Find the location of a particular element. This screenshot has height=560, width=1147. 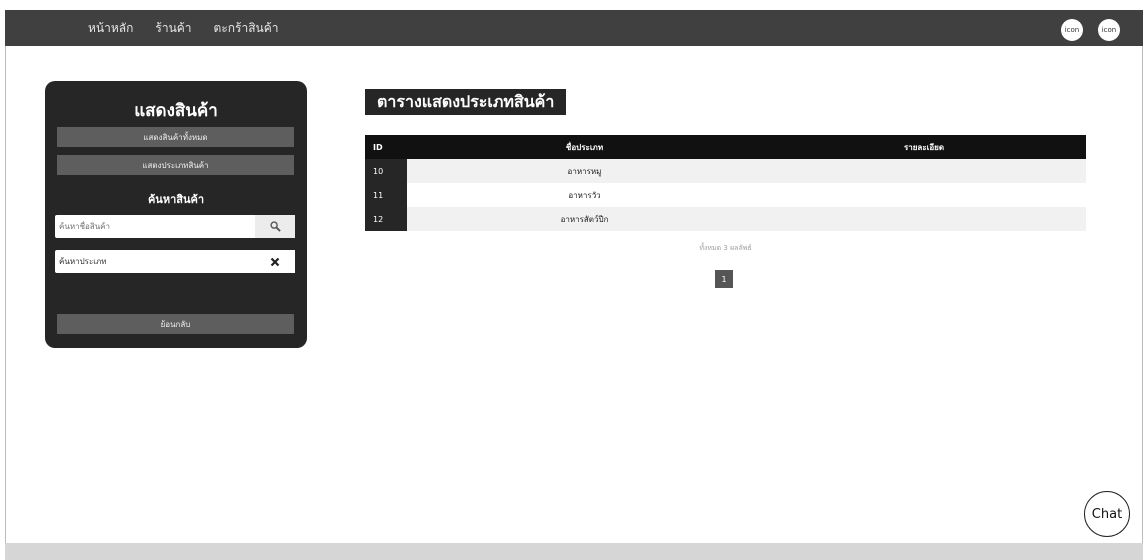

column-header-name: ชื่อประเภท is located at coordinates (584, 147).